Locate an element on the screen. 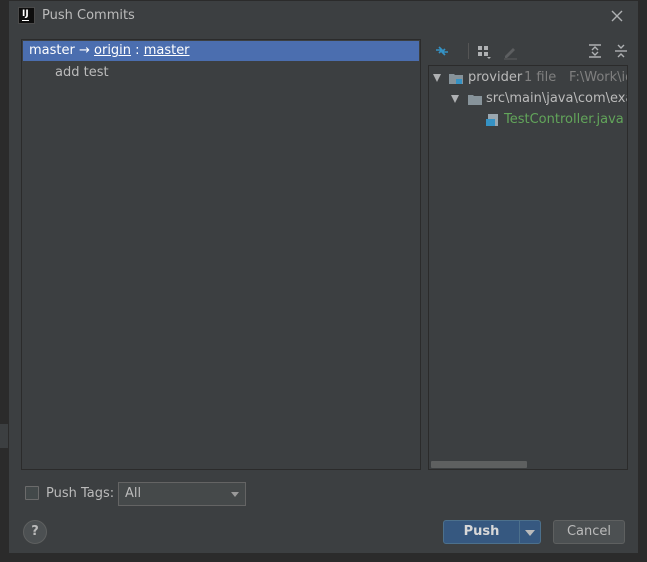 The image size is (647, 562). push-button: Push is located at coordinates (492, 532).